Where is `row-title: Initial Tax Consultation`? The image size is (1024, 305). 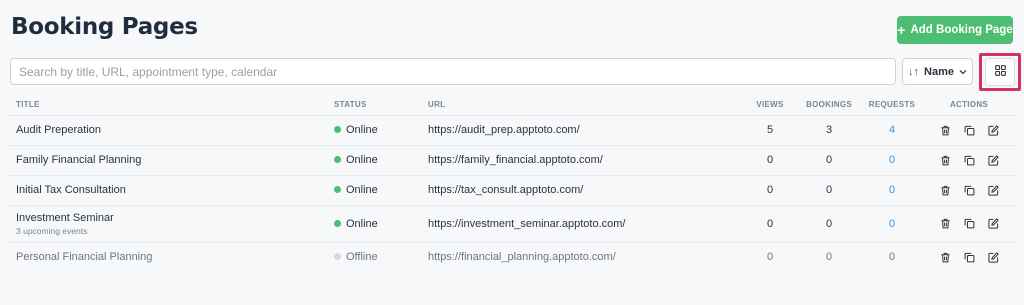
row-title: Initial Tax Consultation is located at coordinates (175, 190).